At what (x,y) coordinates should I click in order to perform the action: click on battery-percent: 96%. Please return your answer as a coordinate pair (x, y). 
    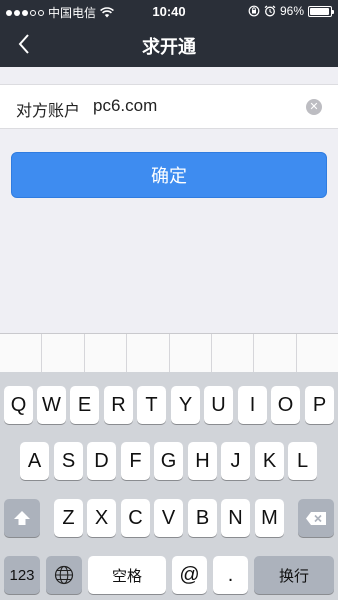
    Looking at the image, I should click on (291, 11).